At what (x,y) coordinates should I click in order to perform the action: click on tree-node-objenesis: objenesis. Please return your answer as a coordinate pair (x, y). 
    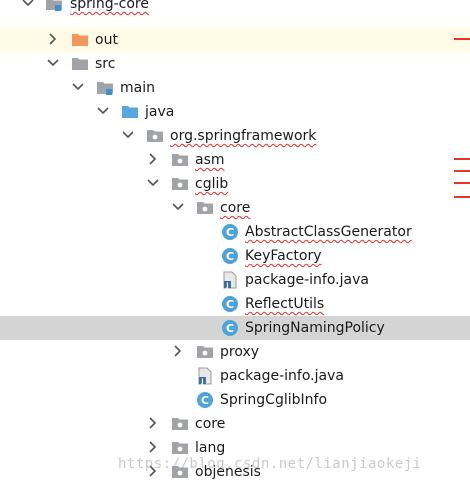
    Looking at the image, I should click on (235, 472).